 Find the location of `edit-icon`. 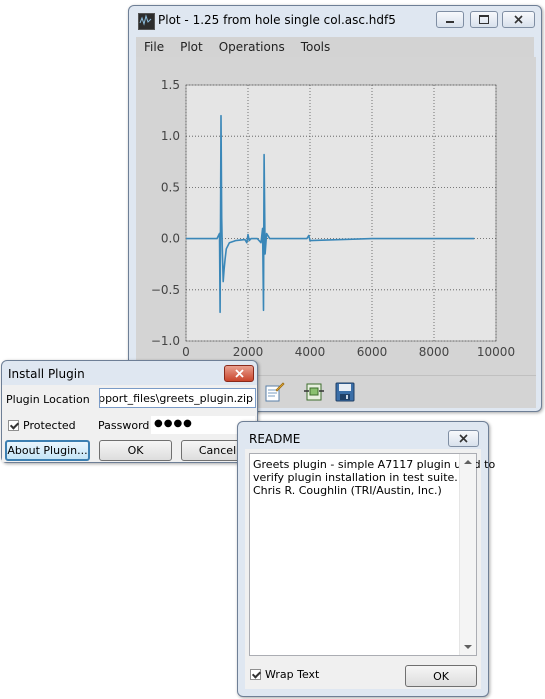

edit-icon is located at coordinates (274, 393).